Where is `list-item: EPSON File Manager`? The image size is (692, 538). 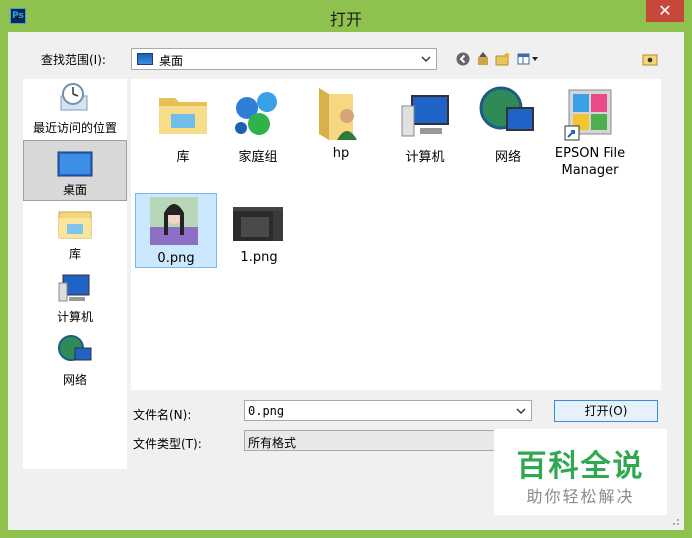
list-item: EPSON File Manager is located at coordinates (590, 134).